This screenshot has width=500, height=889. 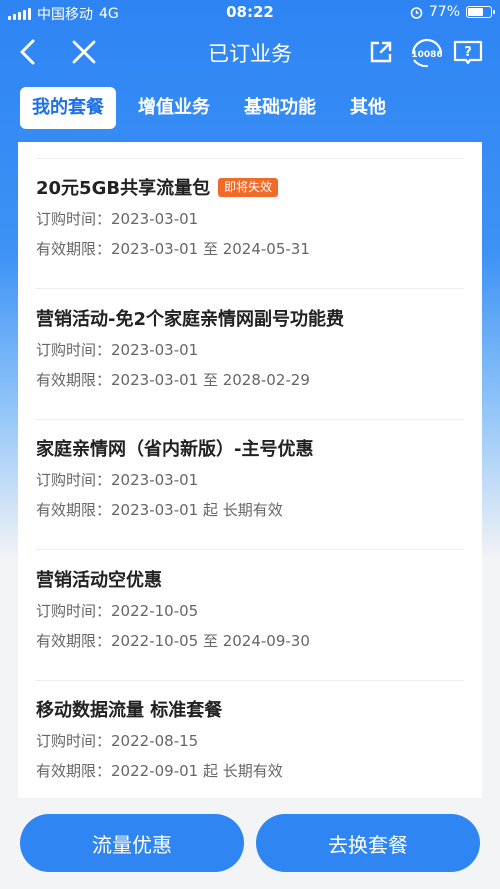 What do you see at coordinates (250, 709) in the screenshot?
I see `package-name-row: 移动数据流量 标准套餐` at bounding box center [250, 709].